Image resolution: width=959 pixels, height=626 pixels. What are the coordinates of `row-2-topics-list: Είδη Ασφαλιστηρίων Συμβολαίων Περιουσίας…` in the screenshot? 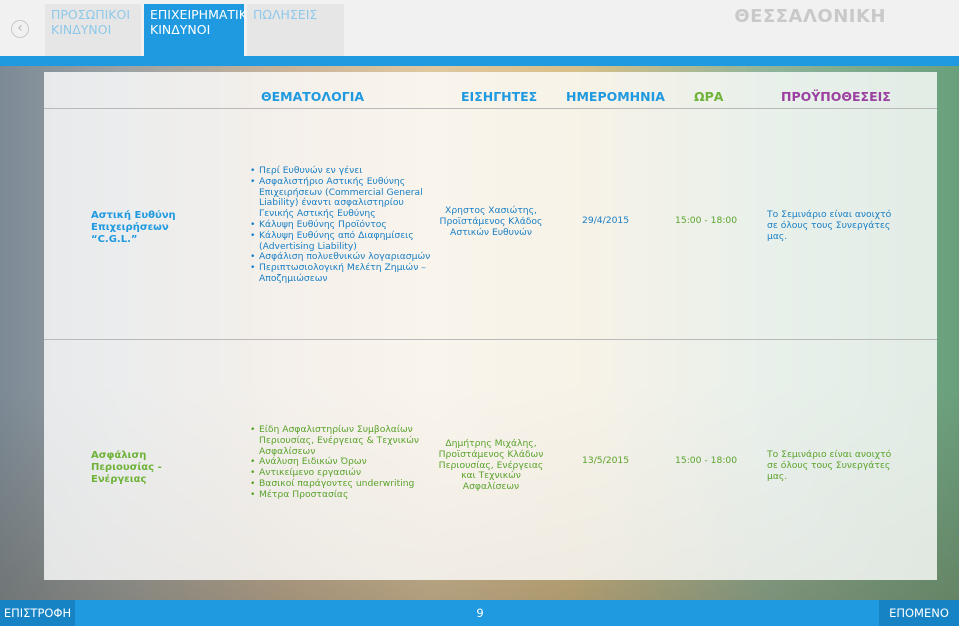 It's located at (343, 462).